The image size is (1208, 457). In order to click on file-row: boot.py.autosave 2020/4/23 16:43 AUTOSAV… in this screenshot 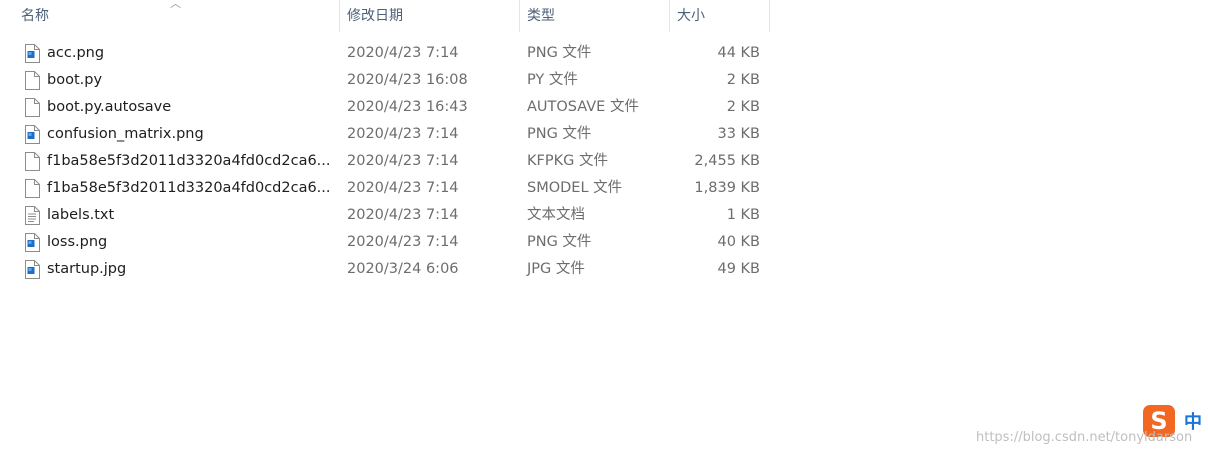, I will do `click(385, 107)`.